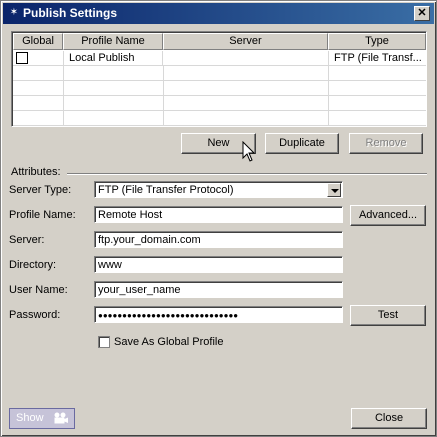 This screenshot has width=437, height=437. Describe the element at coordinates (104, 342) in the screenshot. I see `save-as-global-checkbox` at that location.